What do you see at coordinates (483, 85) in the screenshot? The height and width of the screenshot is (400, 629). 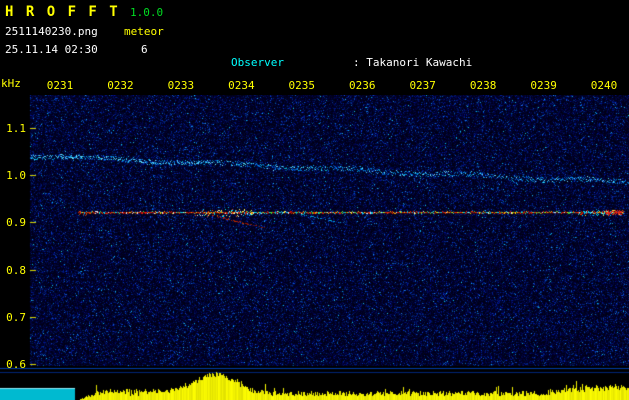 I see `x-tick-label: 0238` at bounding box center [483, 85].